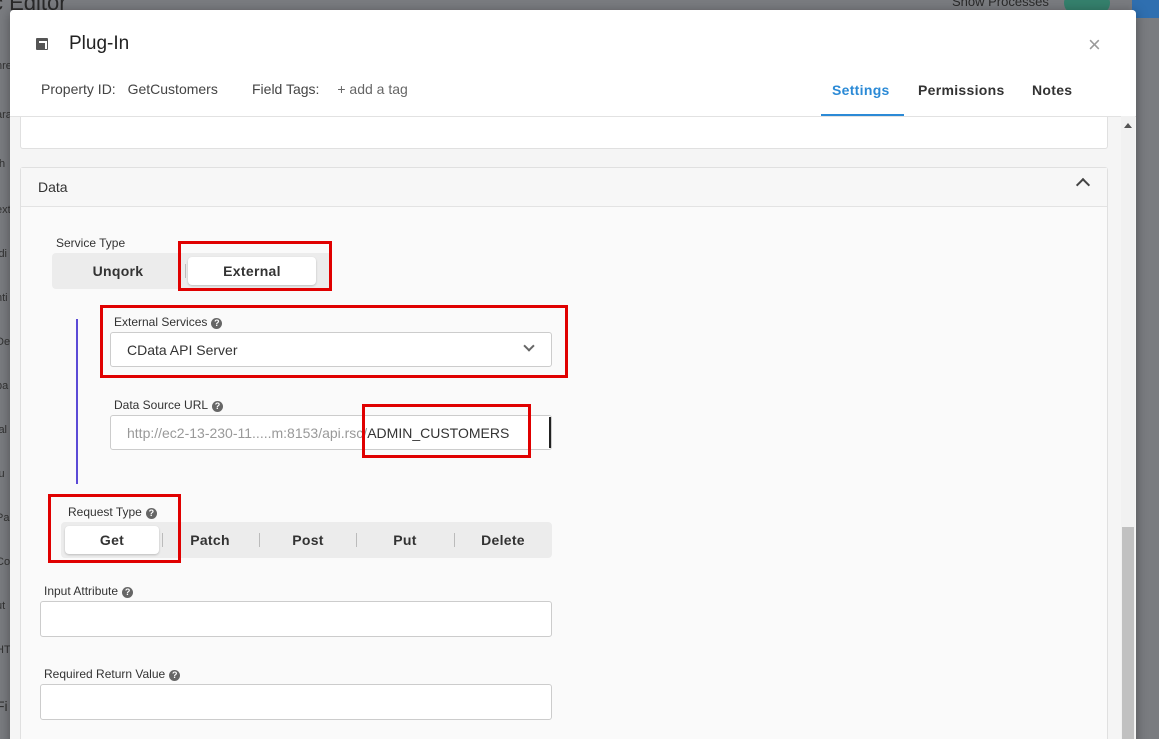  Describe the element at coordinates (550, 432) in the screenshot. I see `text-cursor` at that location.